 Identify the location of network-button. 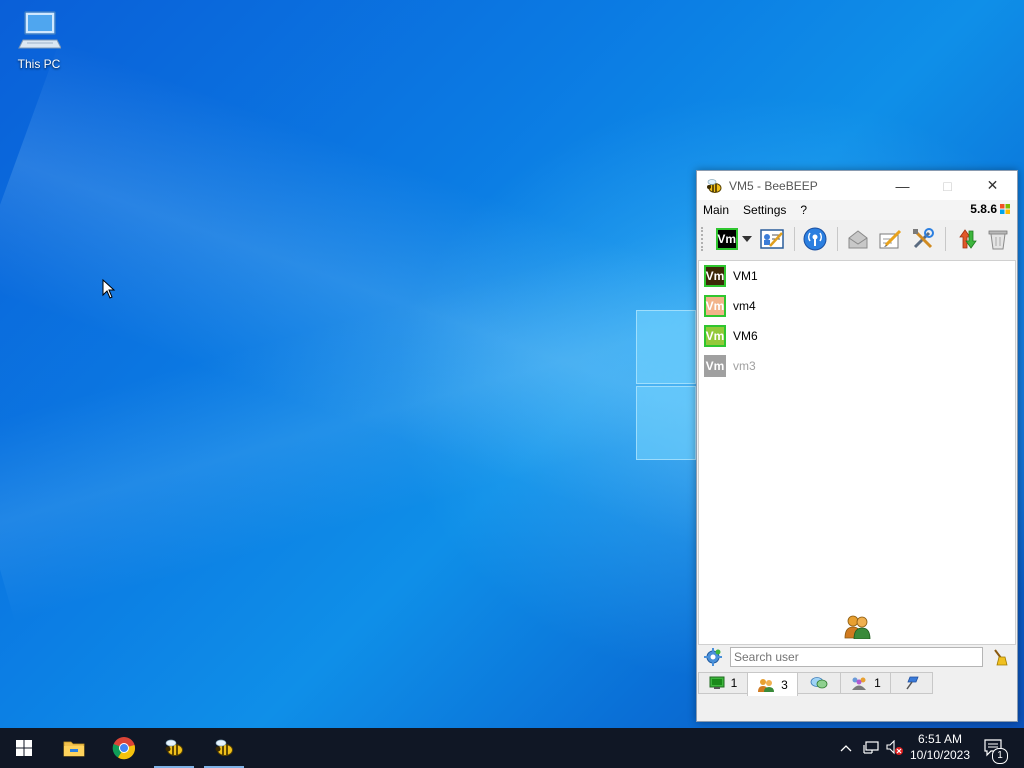
(815, 239).